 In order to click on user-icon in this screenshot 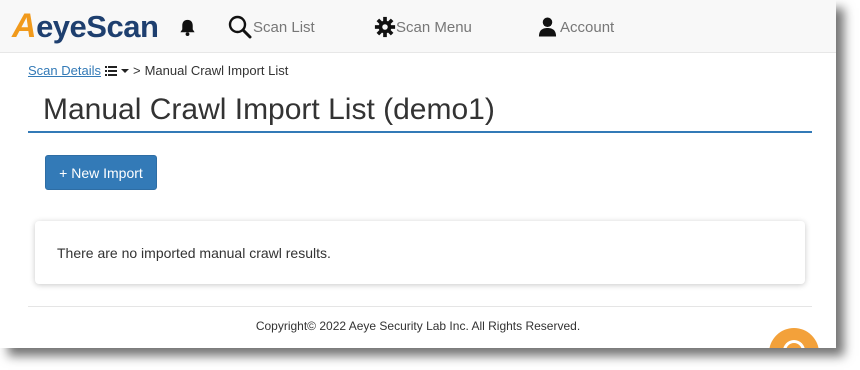, I will do `click(547, 27)`.